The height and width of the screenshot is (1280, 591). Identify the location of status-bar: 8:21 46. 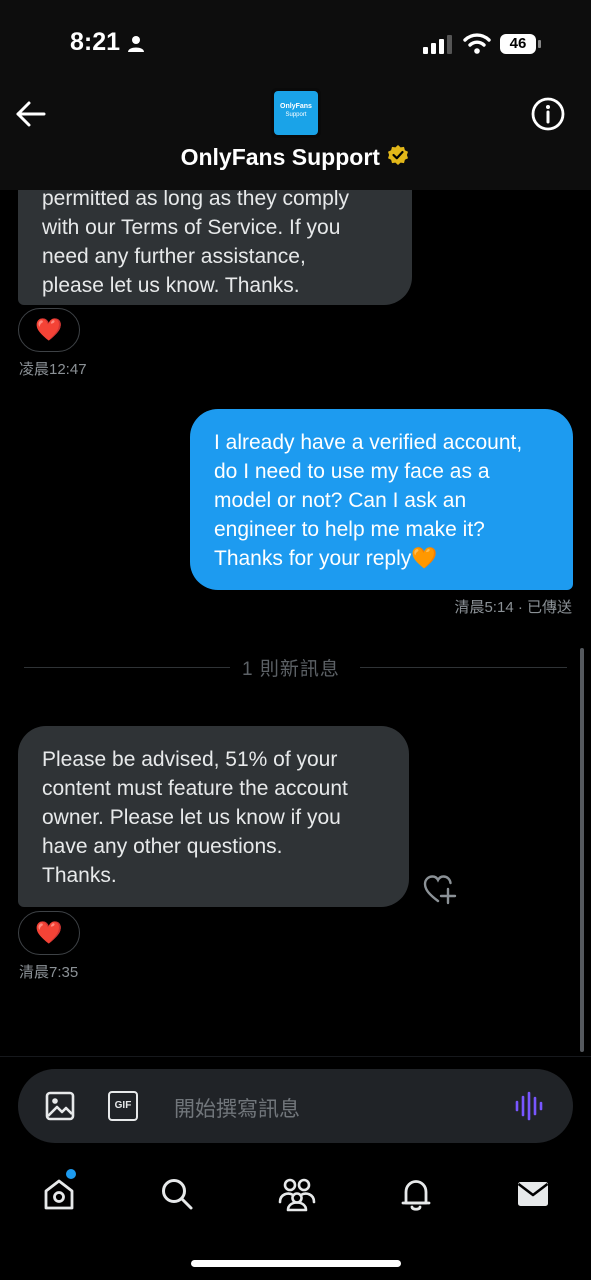
(295, 40).